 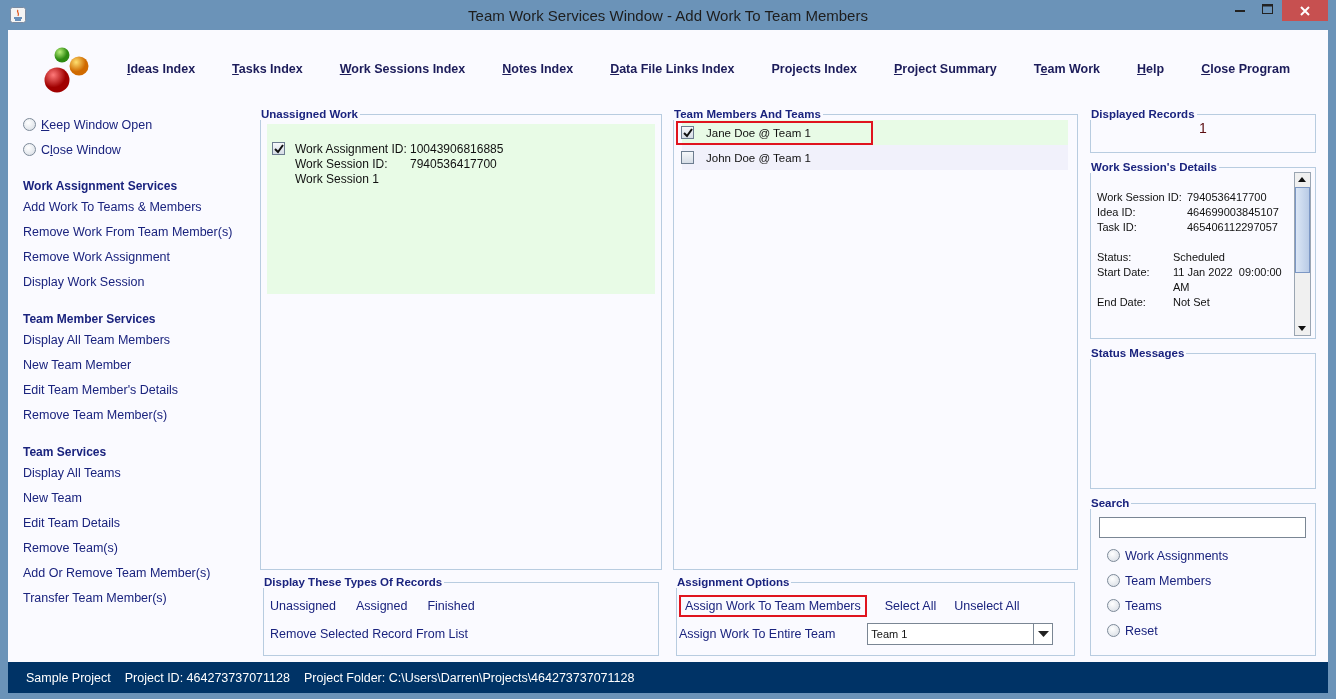 I want to click on detail-label: Start Date:, so click(x=1124, y=272).